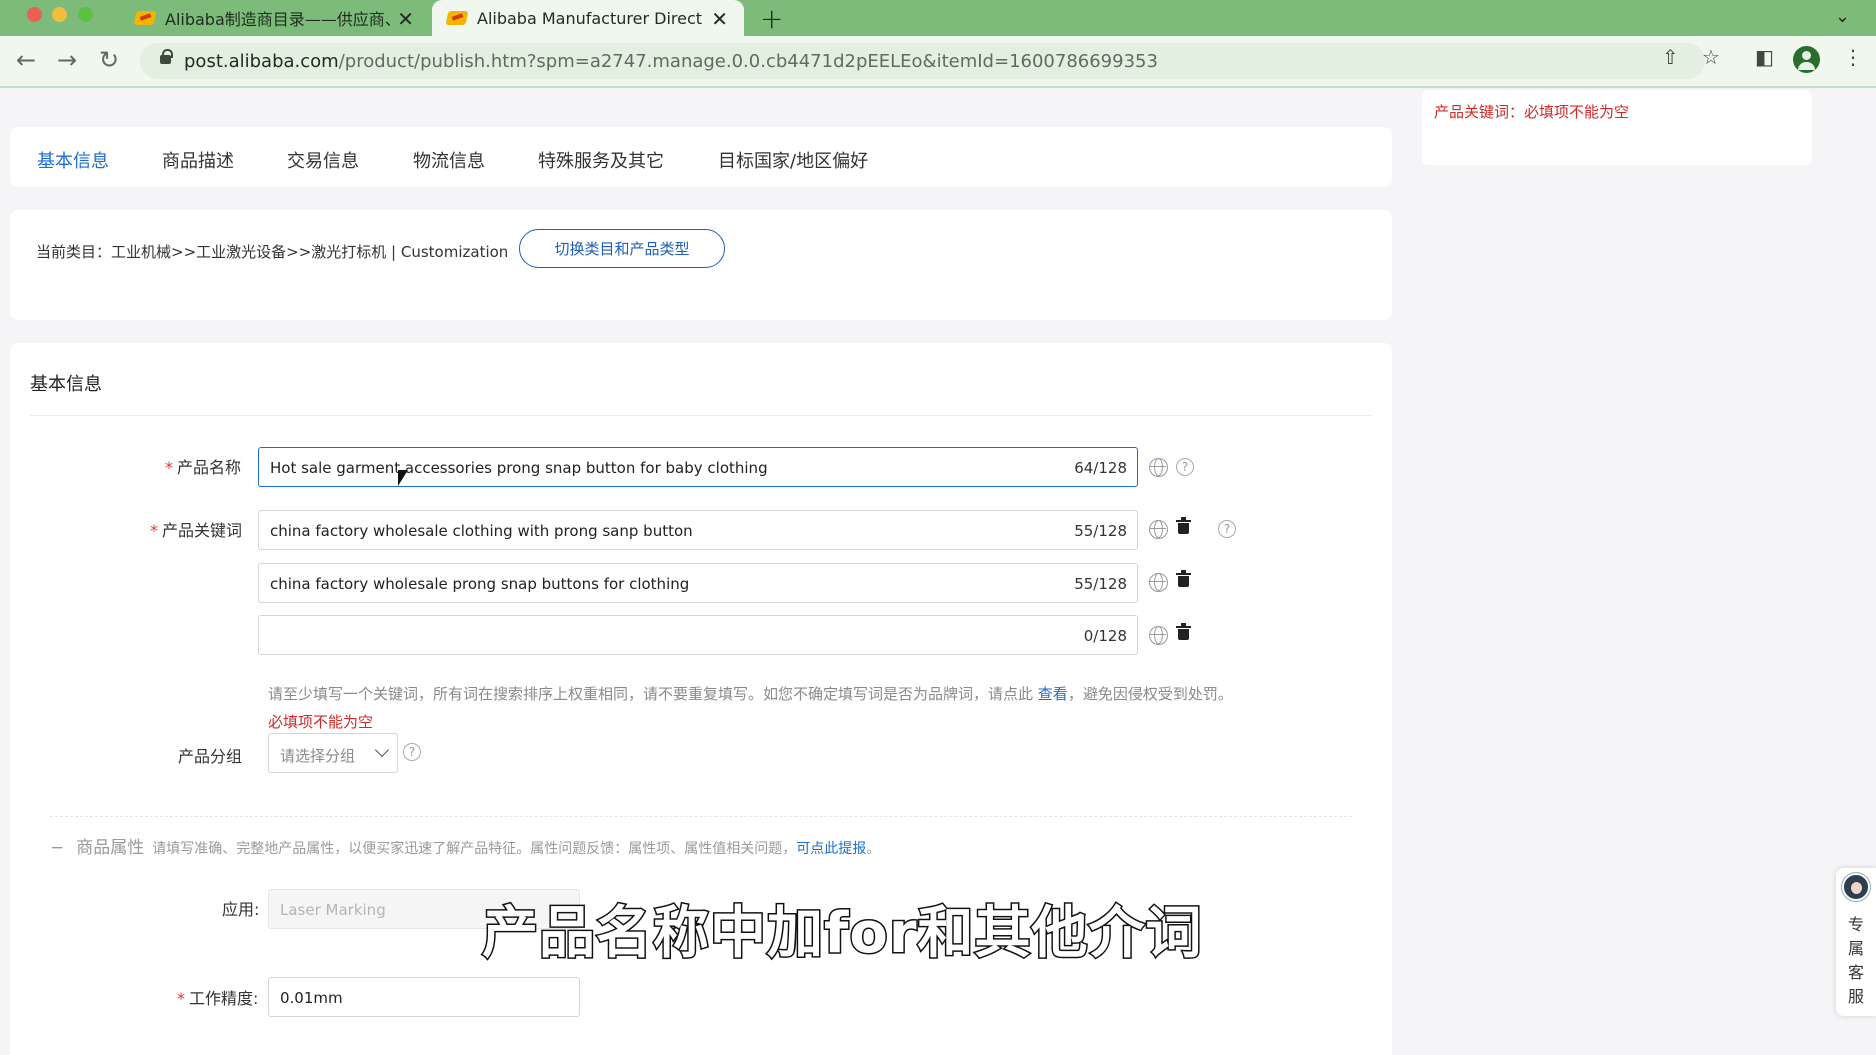 The width and height of the screenshot is (1876, 1055). Describe the element at coordinates (66, 384) in the screenshot. I see `section-title: 基本信息` at that location.